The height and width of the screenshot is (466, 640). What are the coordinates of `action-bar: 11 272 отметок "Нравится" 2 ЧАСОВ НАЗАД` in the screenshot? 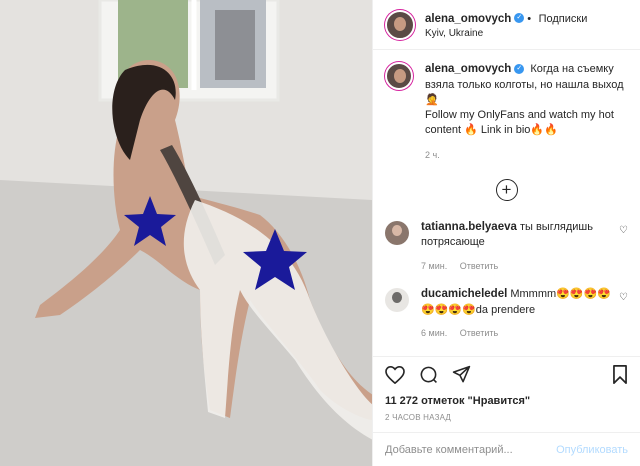 It's located at (506, 394).